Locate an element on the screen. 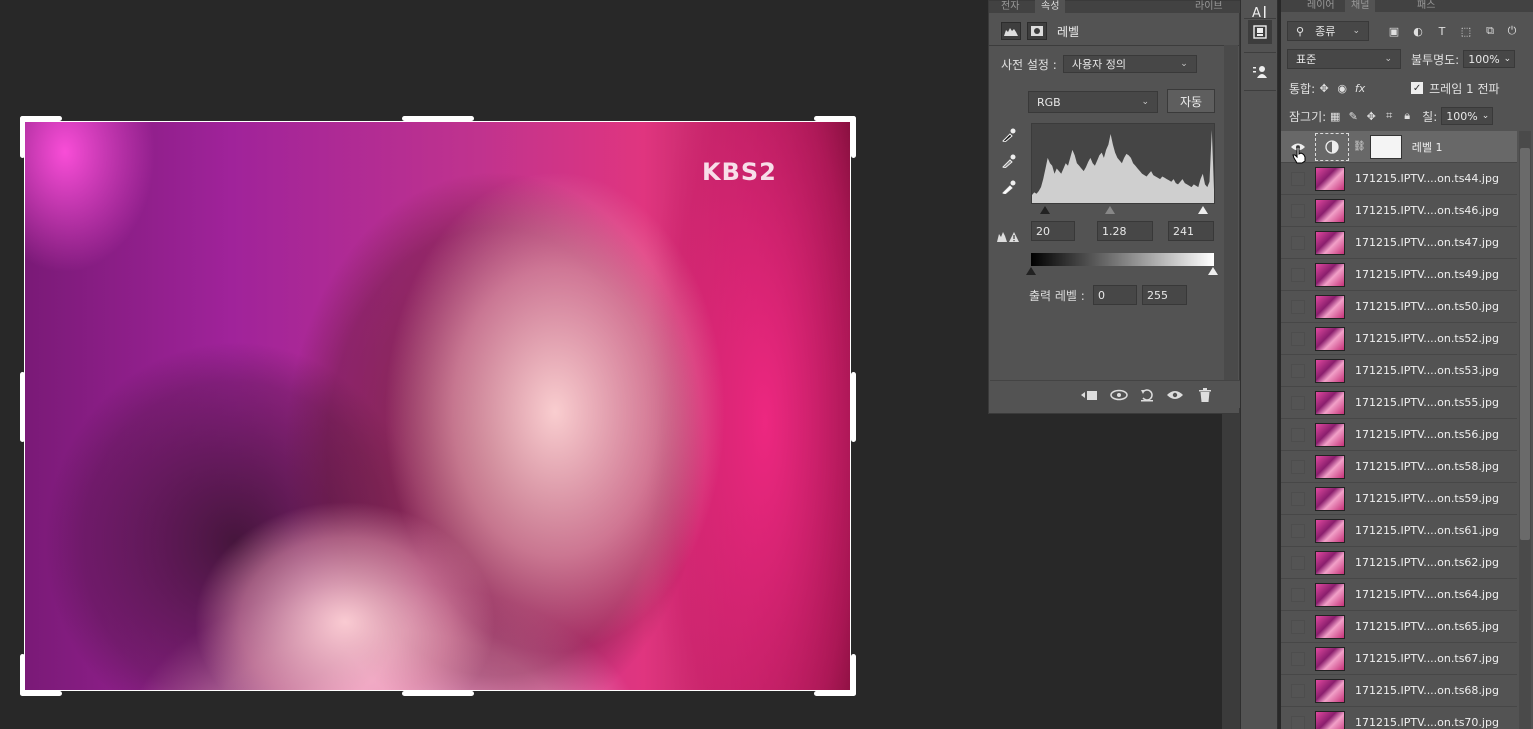 The image size is (1533, 729). lock-image-icon: ✎ is located at coordinates (1353, 116).